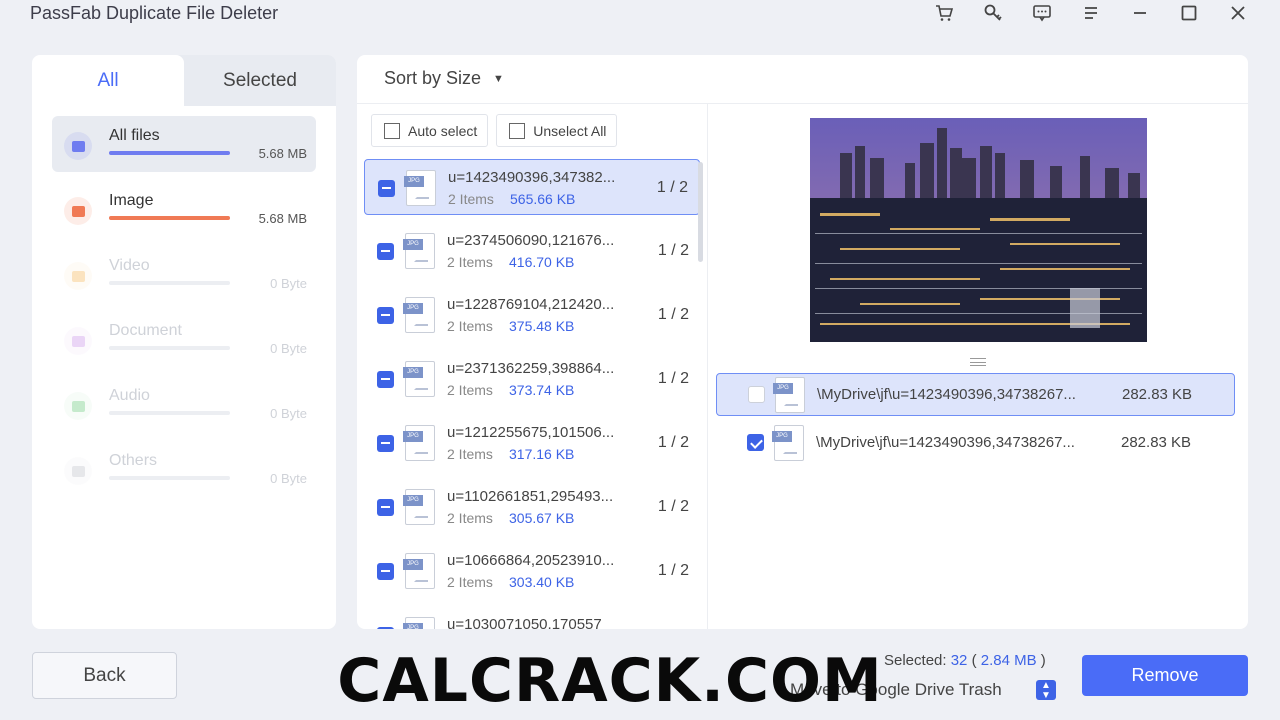 This screenshot has width=1280, height=720. I want to click on tab-all: All, so click(108, 80).